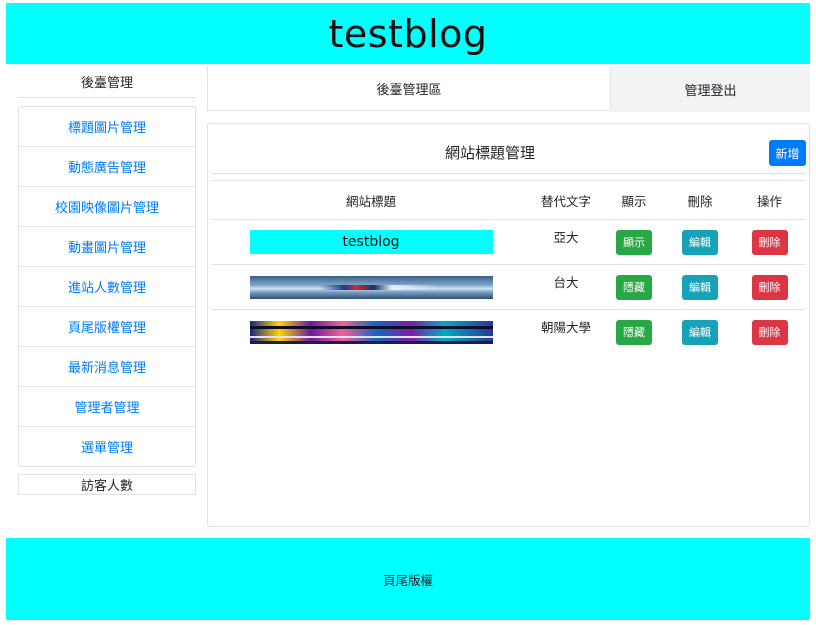 The image size is (816, 625). I want to click on show-toggle-button: 顯示, so click(634, 242).